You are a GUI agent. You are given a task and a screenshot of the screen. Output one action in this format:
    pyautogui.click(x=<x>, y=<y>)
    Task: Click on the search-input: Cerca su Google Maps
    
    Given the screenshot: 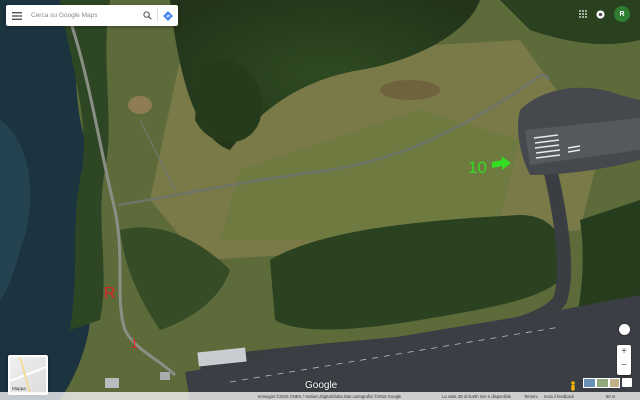 What is the action you would take?
    pyautogui.click(x=82, y=15)
    